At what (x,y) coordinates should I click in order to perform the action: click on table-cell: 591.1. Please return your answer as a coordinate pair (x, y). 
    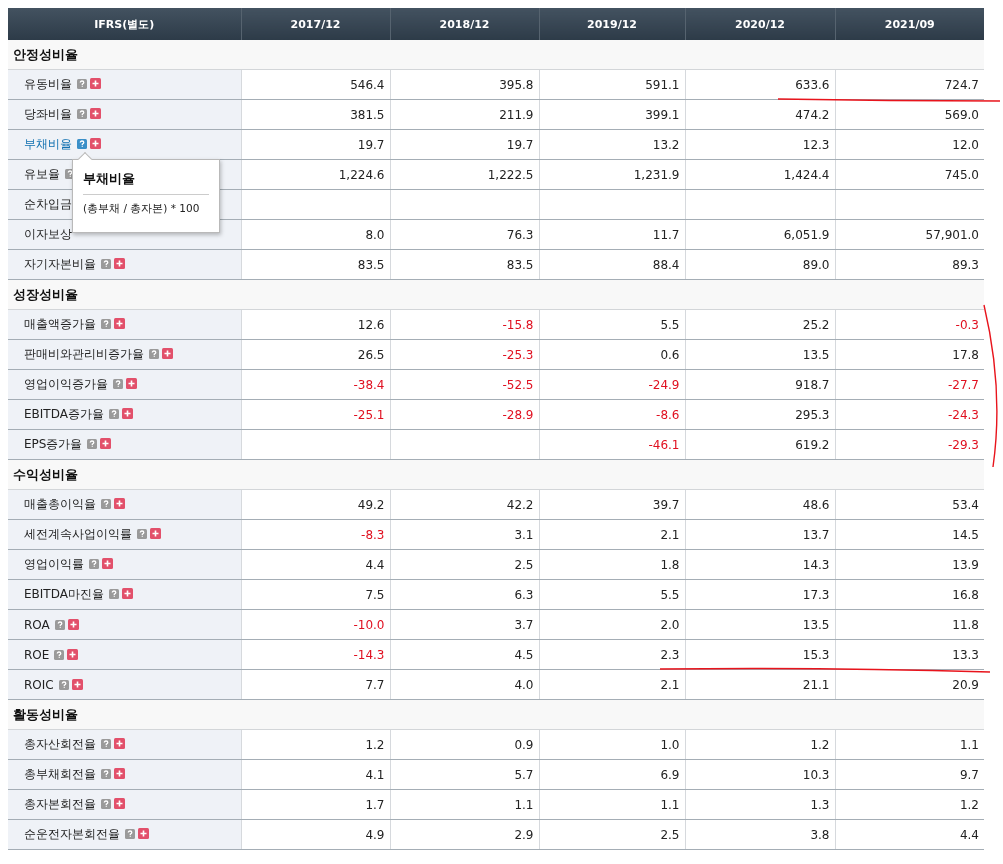
    Looking at the image, I should click on (662, 84).